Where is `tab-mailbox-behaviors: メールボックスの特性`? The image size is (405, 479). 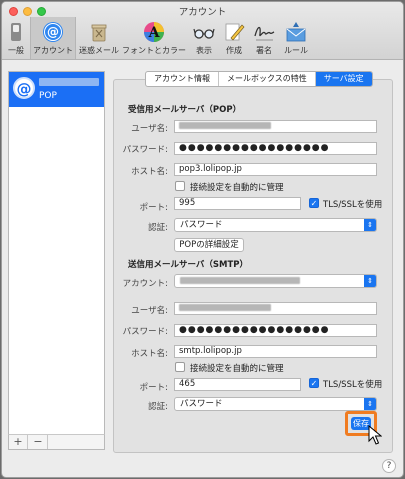
tab-mailbox-behaviors: メールボックスの特性 is located at coordinates (267, 79).